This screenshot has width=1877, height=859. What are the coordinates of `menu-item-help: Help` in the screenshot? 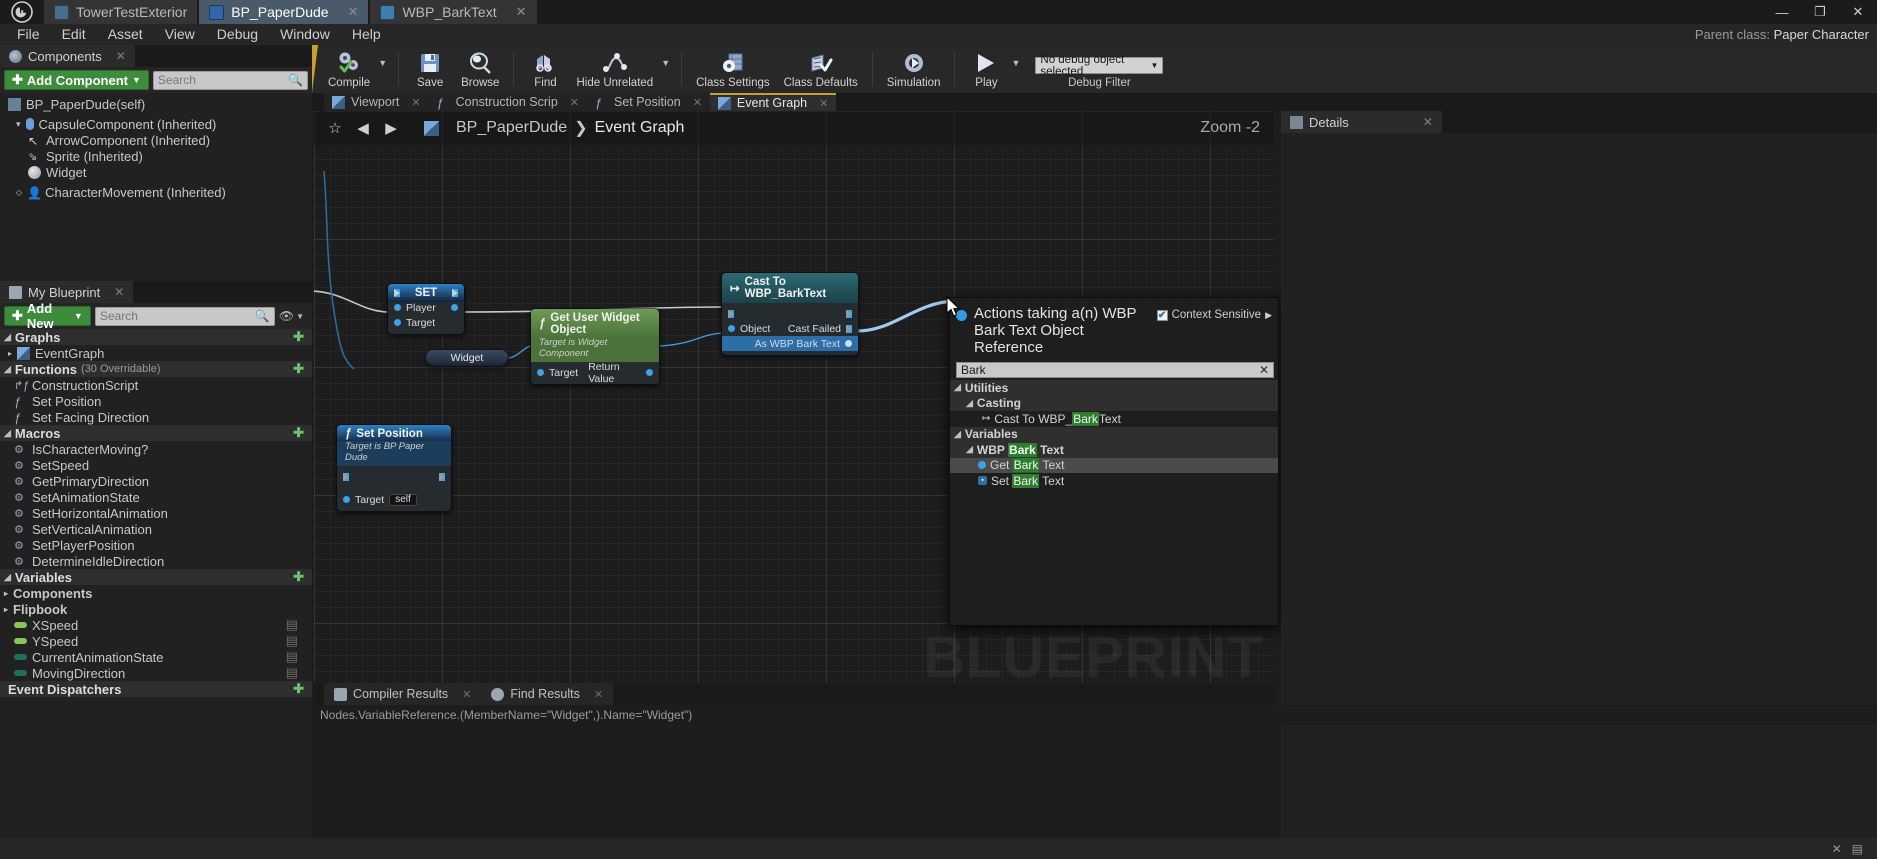 It's located at (366, 34).